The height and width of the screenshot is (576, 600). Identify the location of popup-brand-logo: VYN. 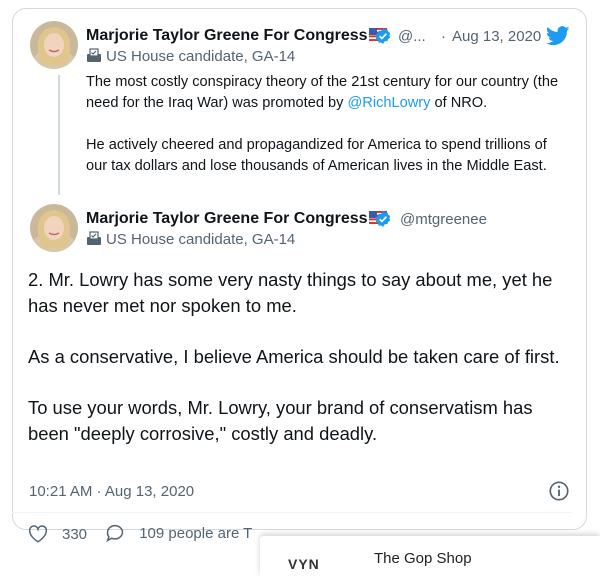
(304, 564).